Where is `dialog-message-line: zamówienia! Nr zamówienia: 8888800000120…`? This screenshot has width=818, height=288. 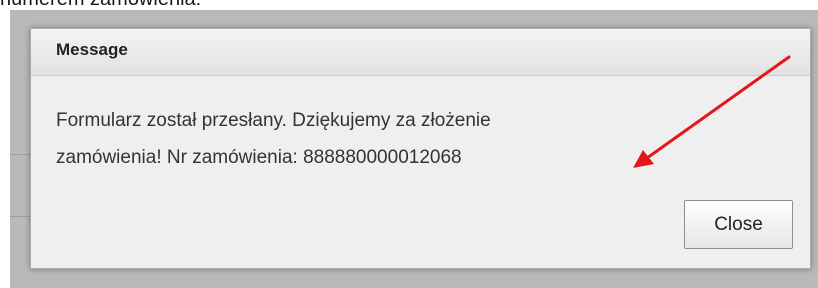 dialog-message-line: zamówienia! Nr zamówienia: 8888800000120… is located at coordinates (259, 157).